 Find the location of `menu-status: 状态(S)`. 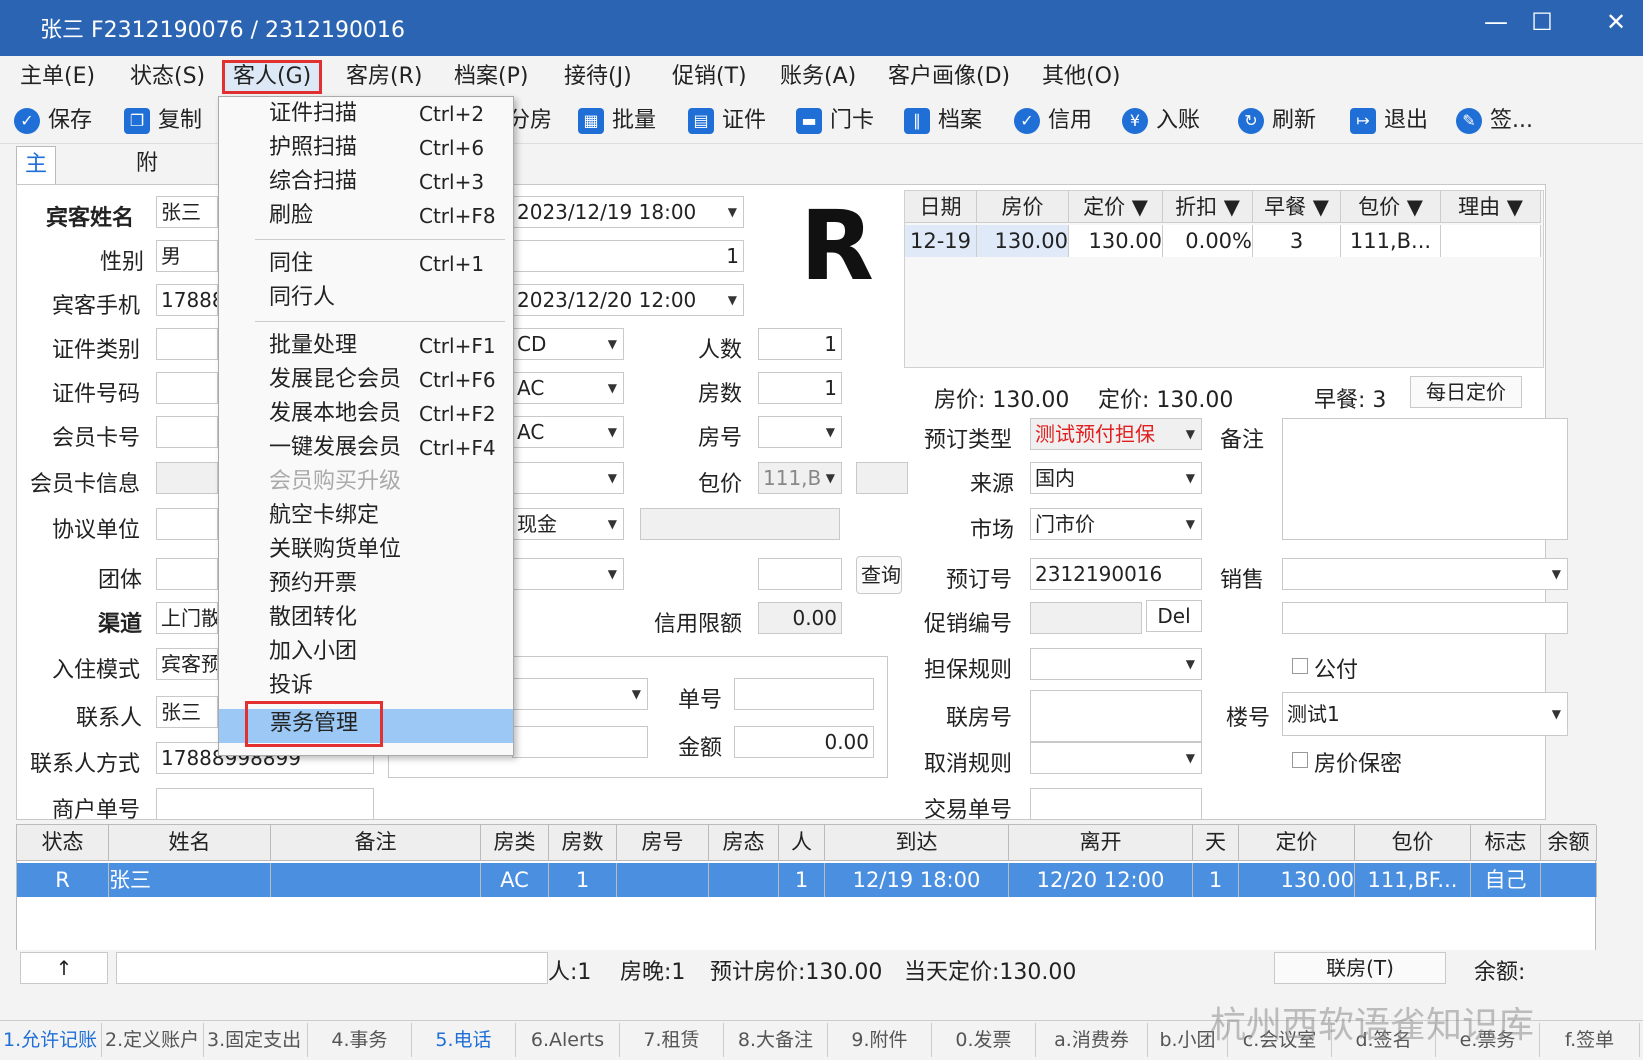

menu-status: 状态(S) is located at coordinates (167, 77).